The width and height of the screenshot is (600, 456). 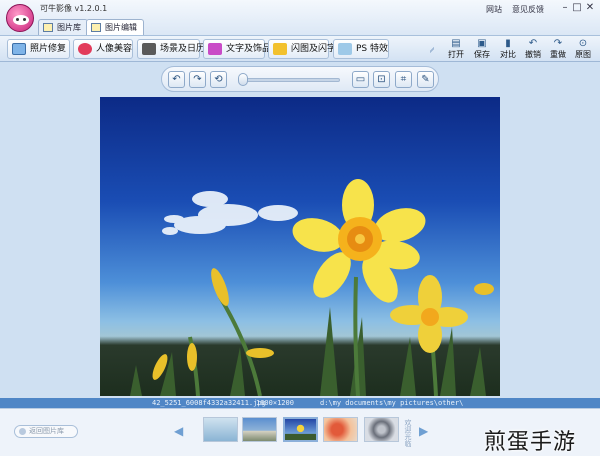 I want to click on fit-window-button: ▭, so click(x=360, y=79).